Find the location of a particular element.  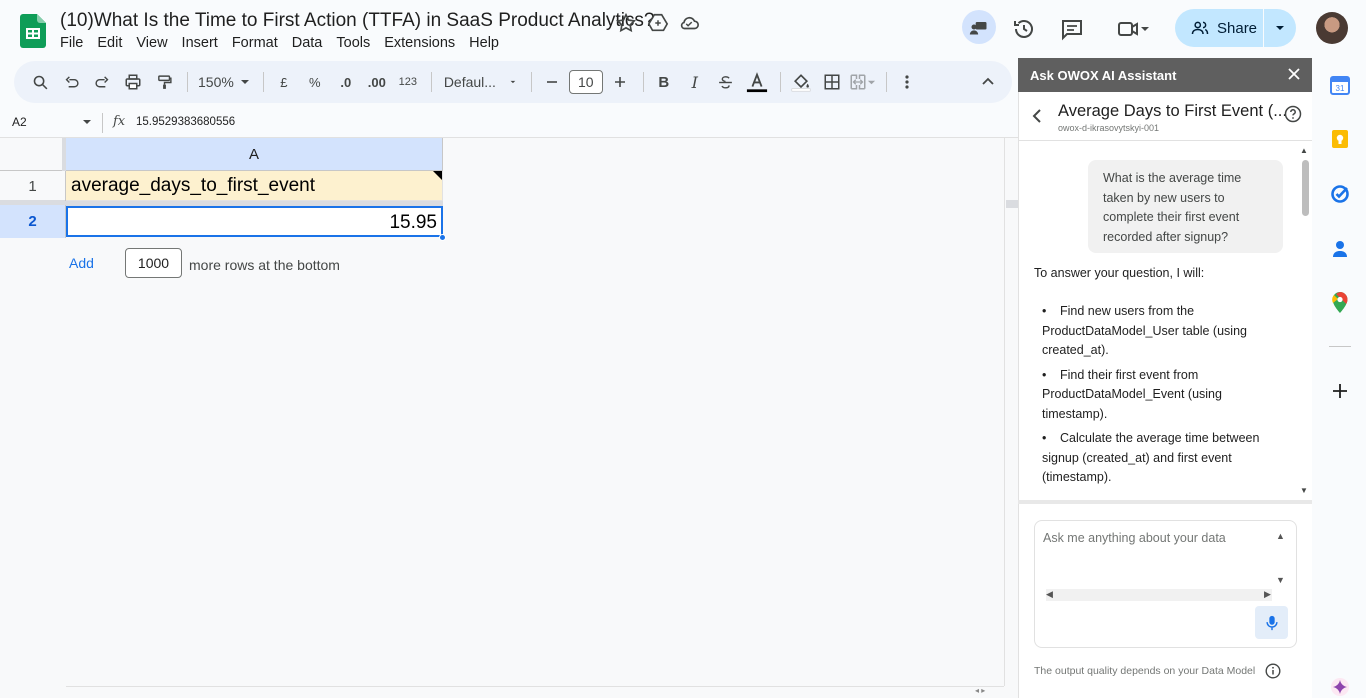

decrease-decimal-label: .0 is located at coordinates (346, 82).